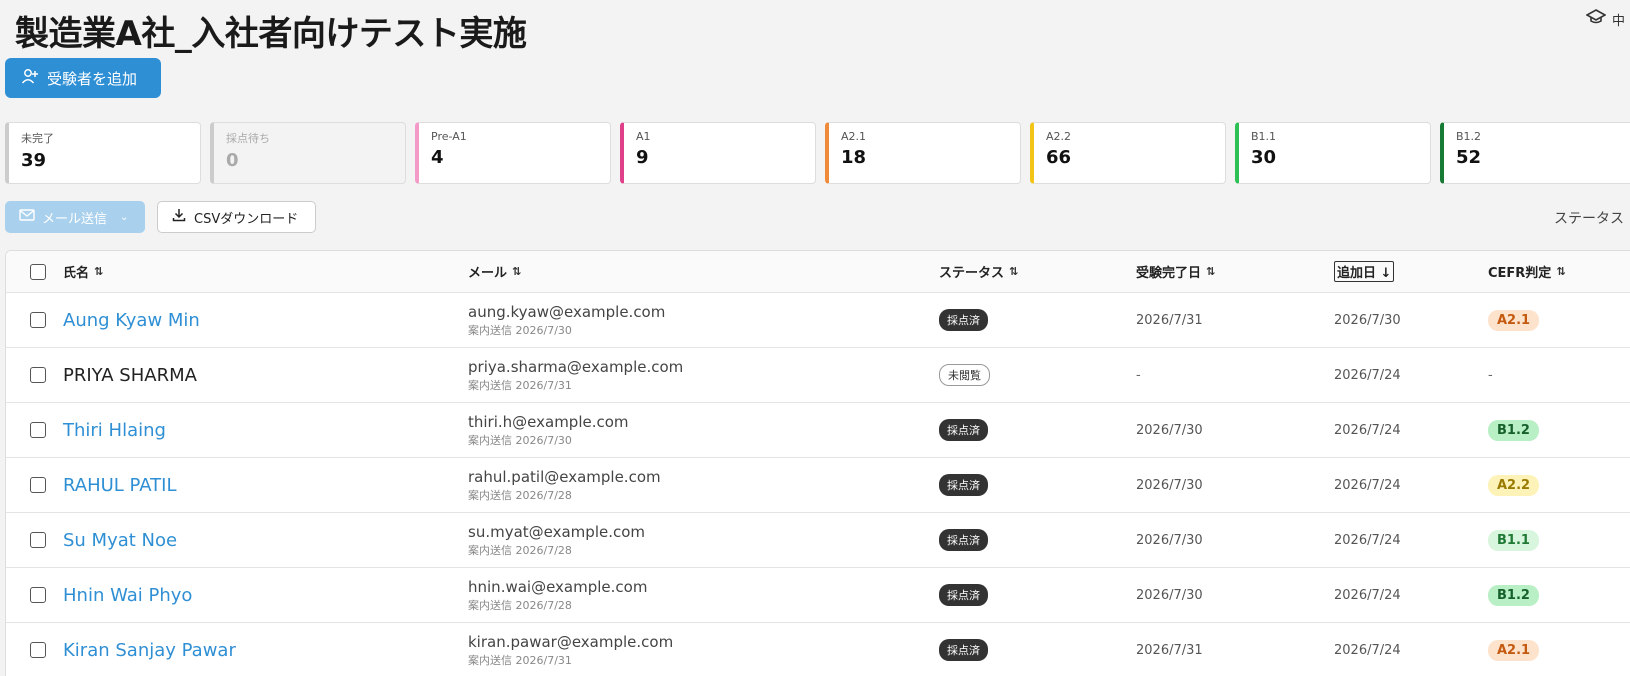  I want to click on stat-value: 18, so click(854, 157).